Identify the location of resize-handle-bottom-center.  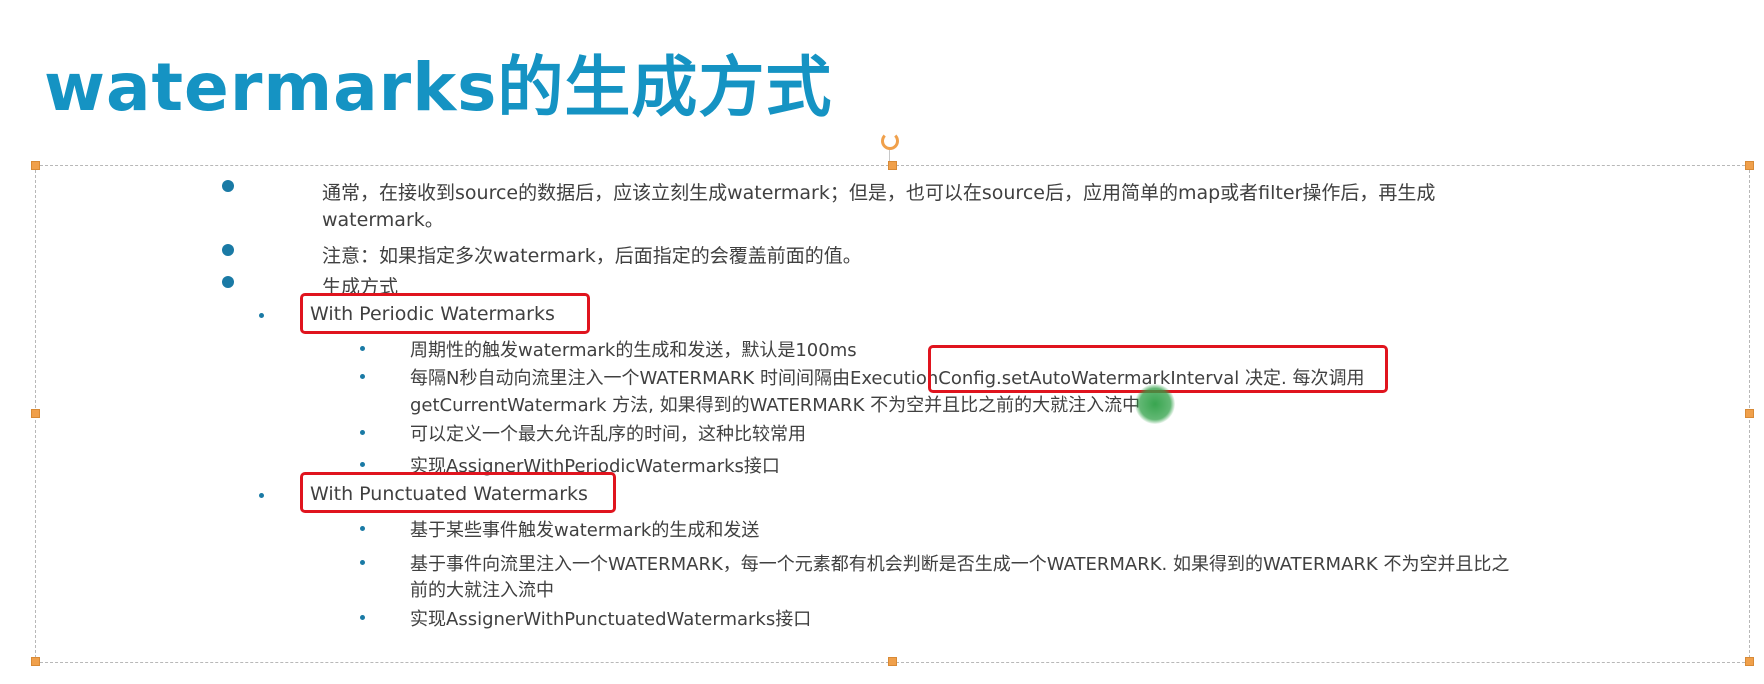
(892, 661).